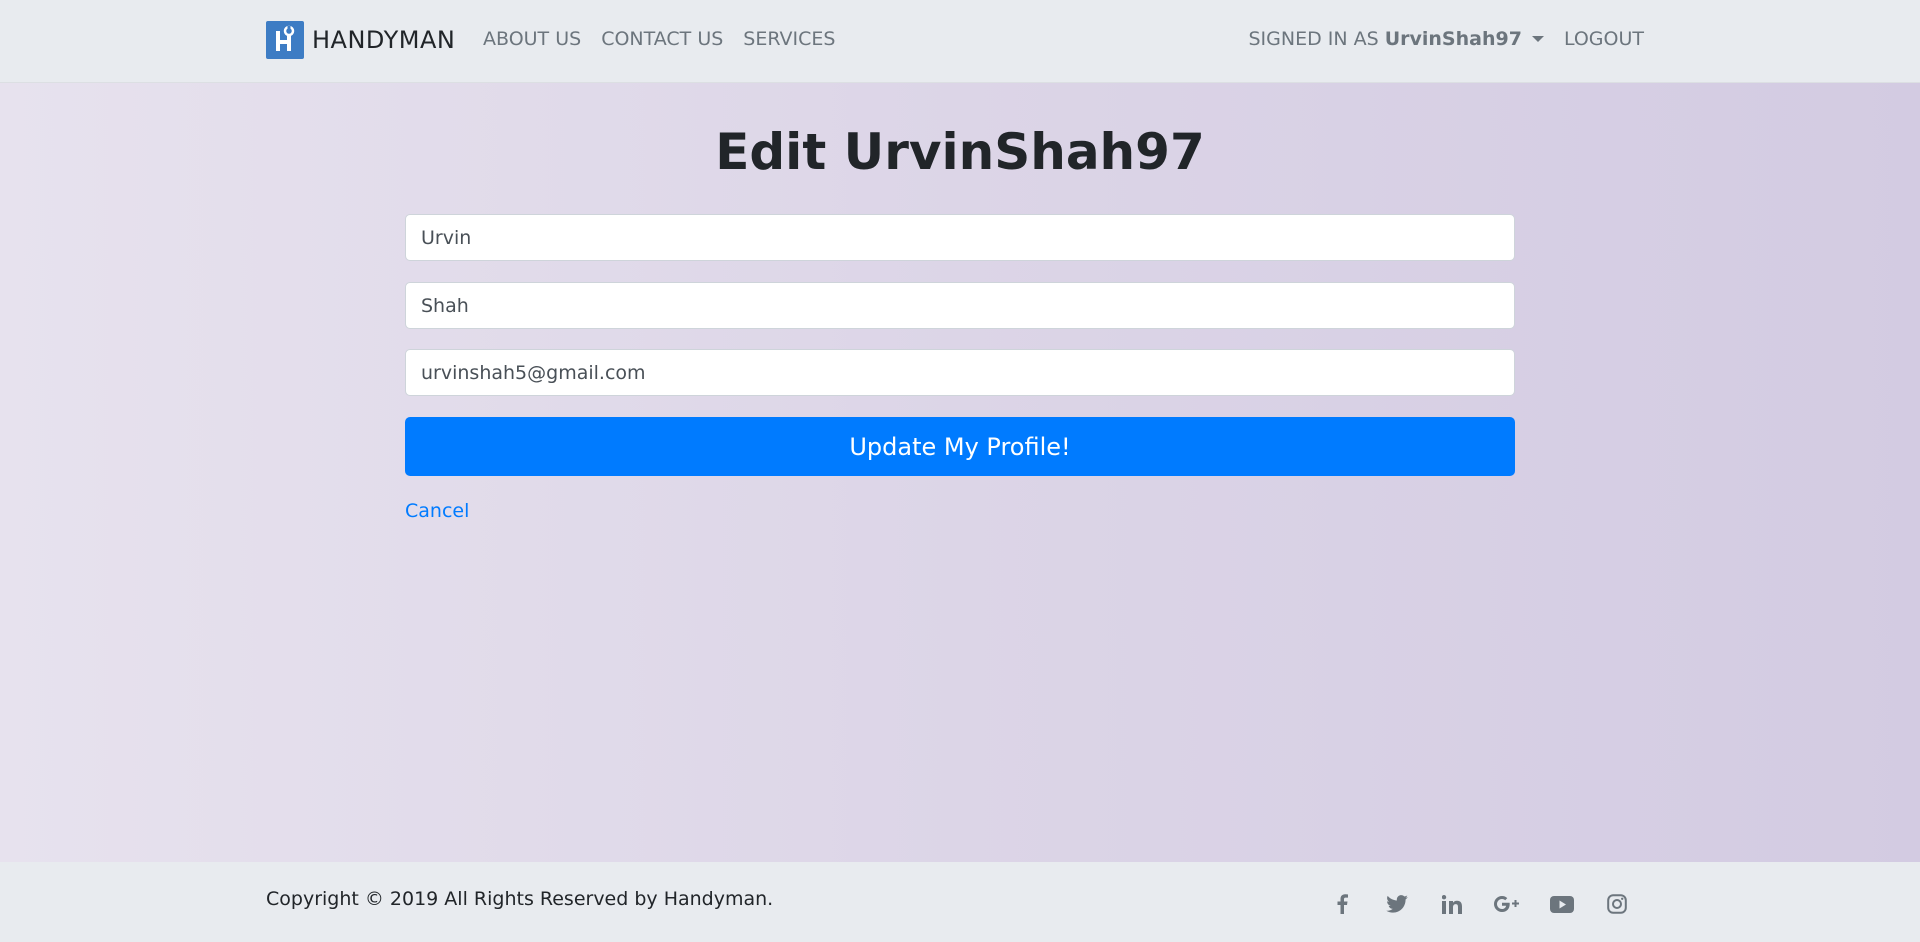 The height and width of the screenshot is (942, 1920). What do you see at coordinates (1396, 904) in the screenshot?
I see `twitter-icon` at bounding box center [1396, 904].